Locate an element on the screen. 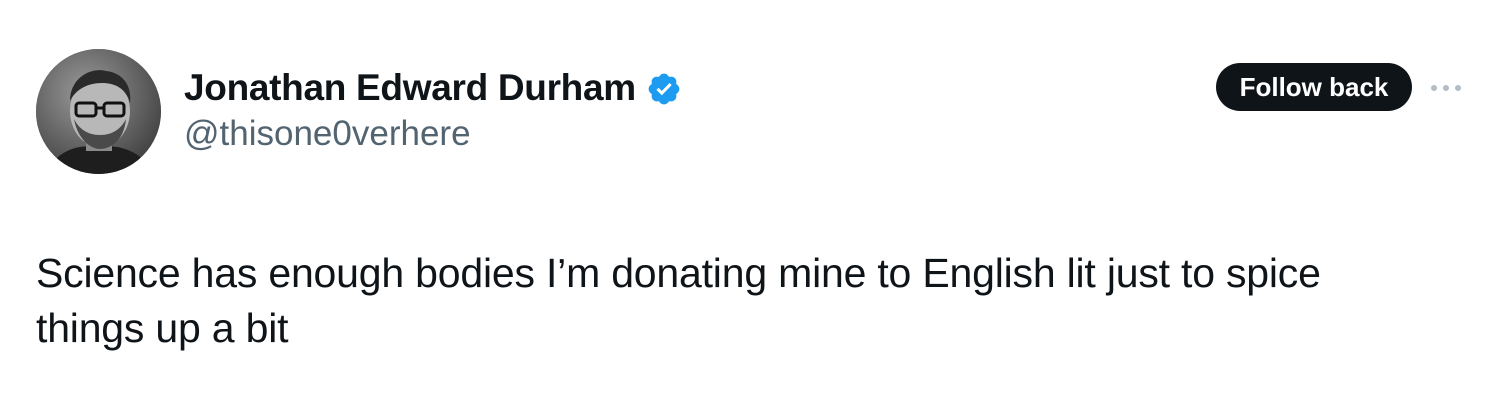  follow-back-button: Follow back is located at coordinates (1314, 87).